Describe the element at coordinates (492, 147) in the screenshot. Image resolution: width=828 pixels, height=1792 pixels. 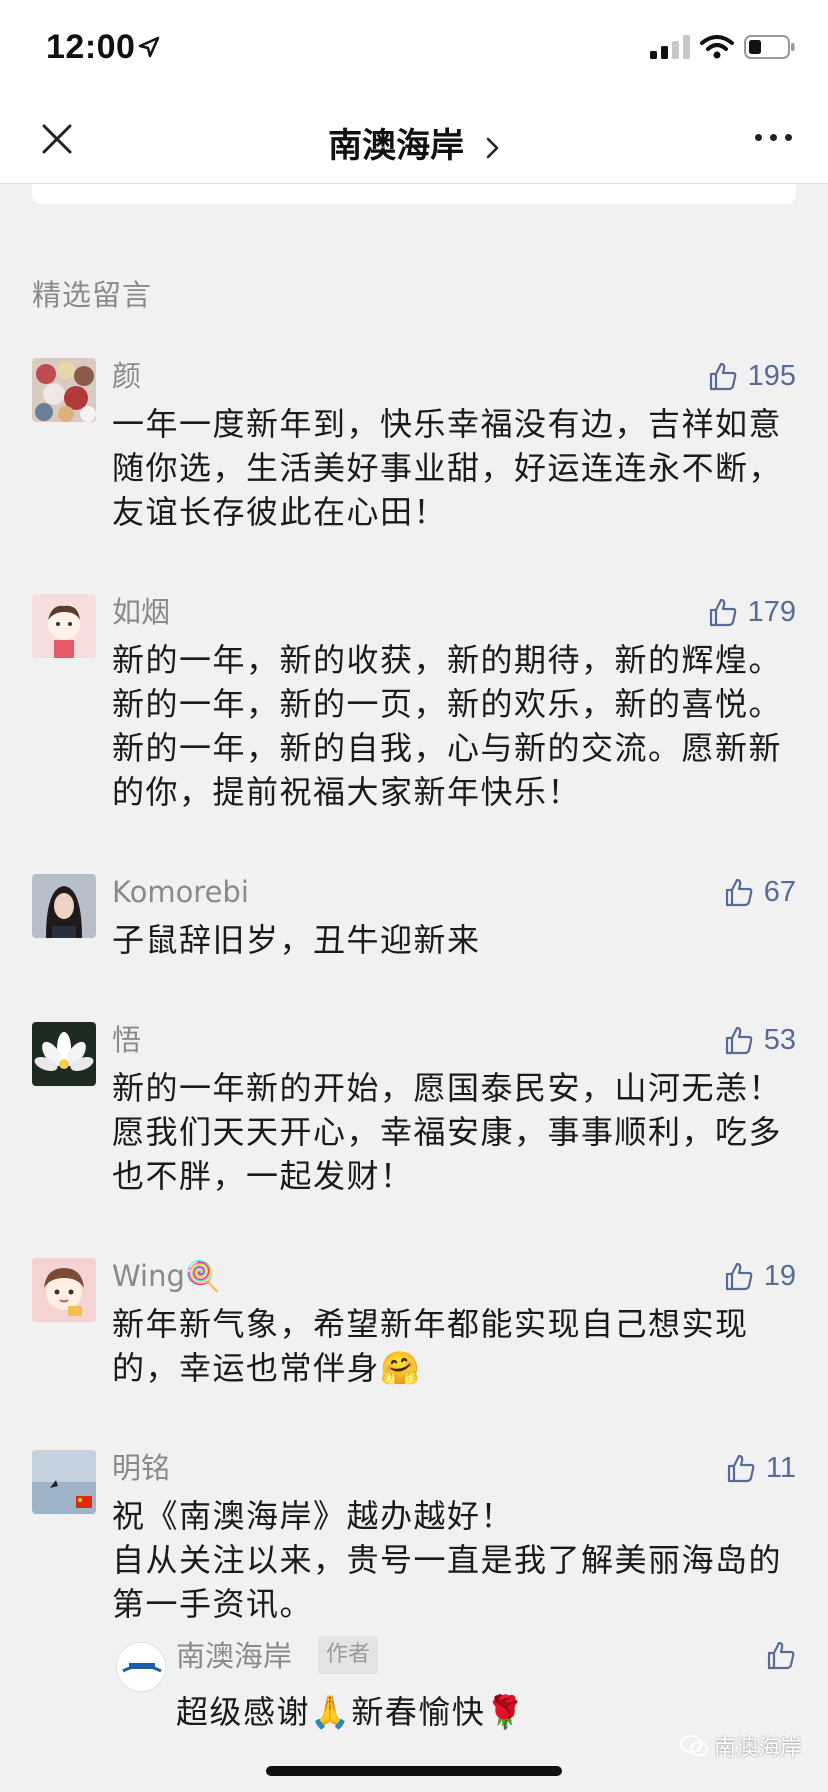
I see `chevron-right-icon` at that location.